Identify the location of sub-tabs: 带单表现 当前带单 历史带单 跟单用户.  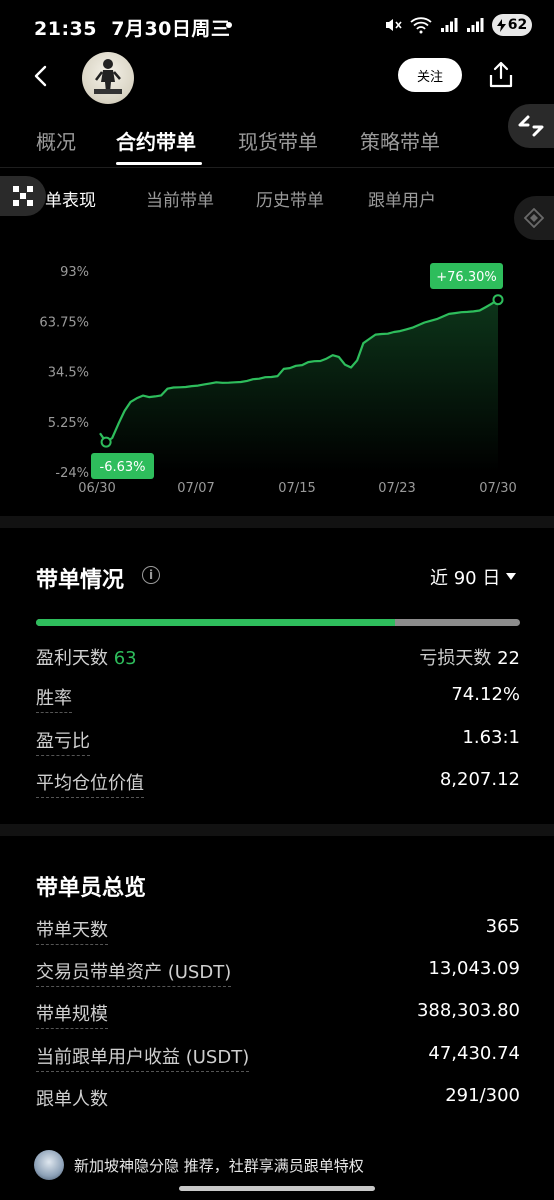
(277, 198).